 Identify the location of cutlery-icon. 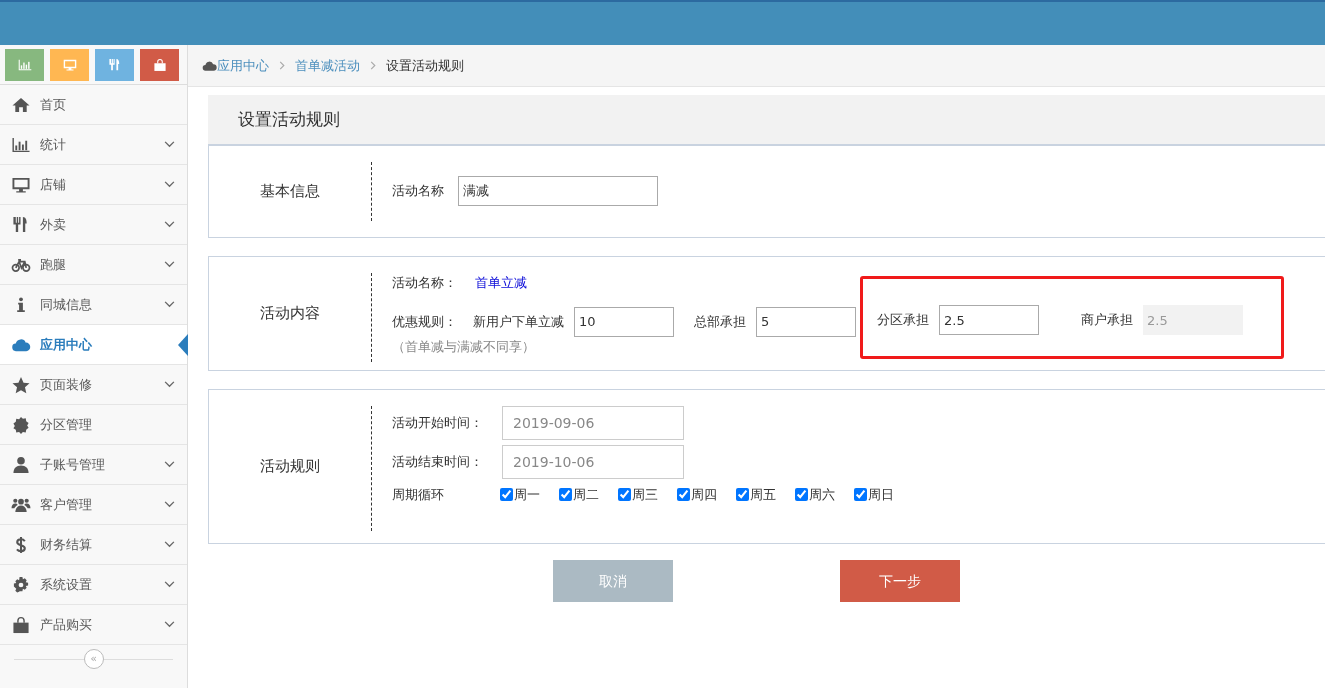
(114, 65).